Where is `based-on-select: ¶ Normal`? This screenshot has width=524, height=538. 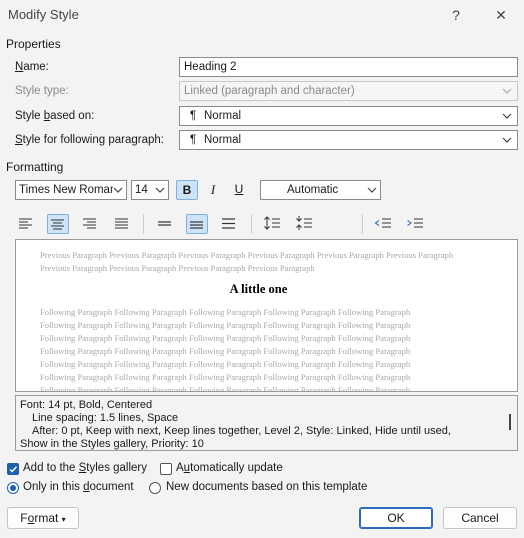 based-on-select: ¶ Normal is located at coordinates (348, 116).